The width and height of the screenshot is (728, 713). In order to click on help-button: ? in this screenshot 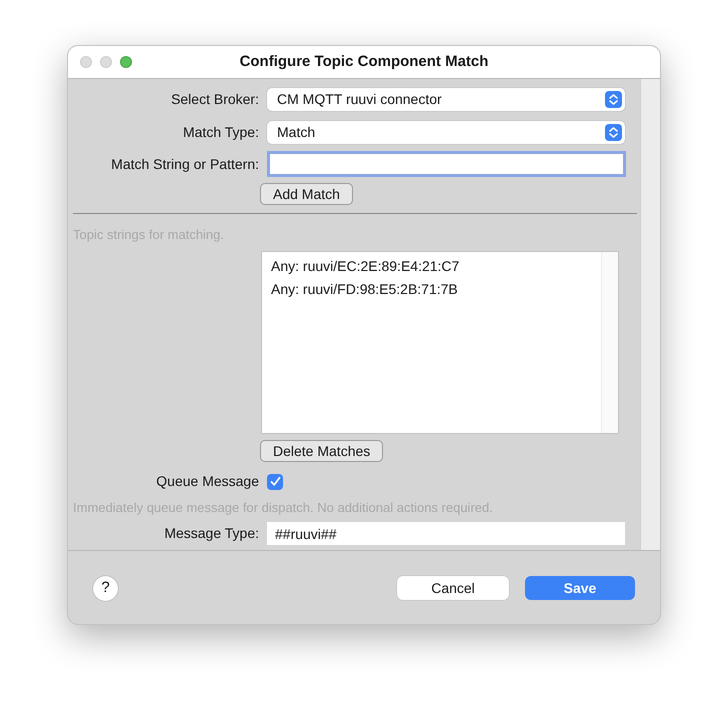, I will do `click(105, 588)`.